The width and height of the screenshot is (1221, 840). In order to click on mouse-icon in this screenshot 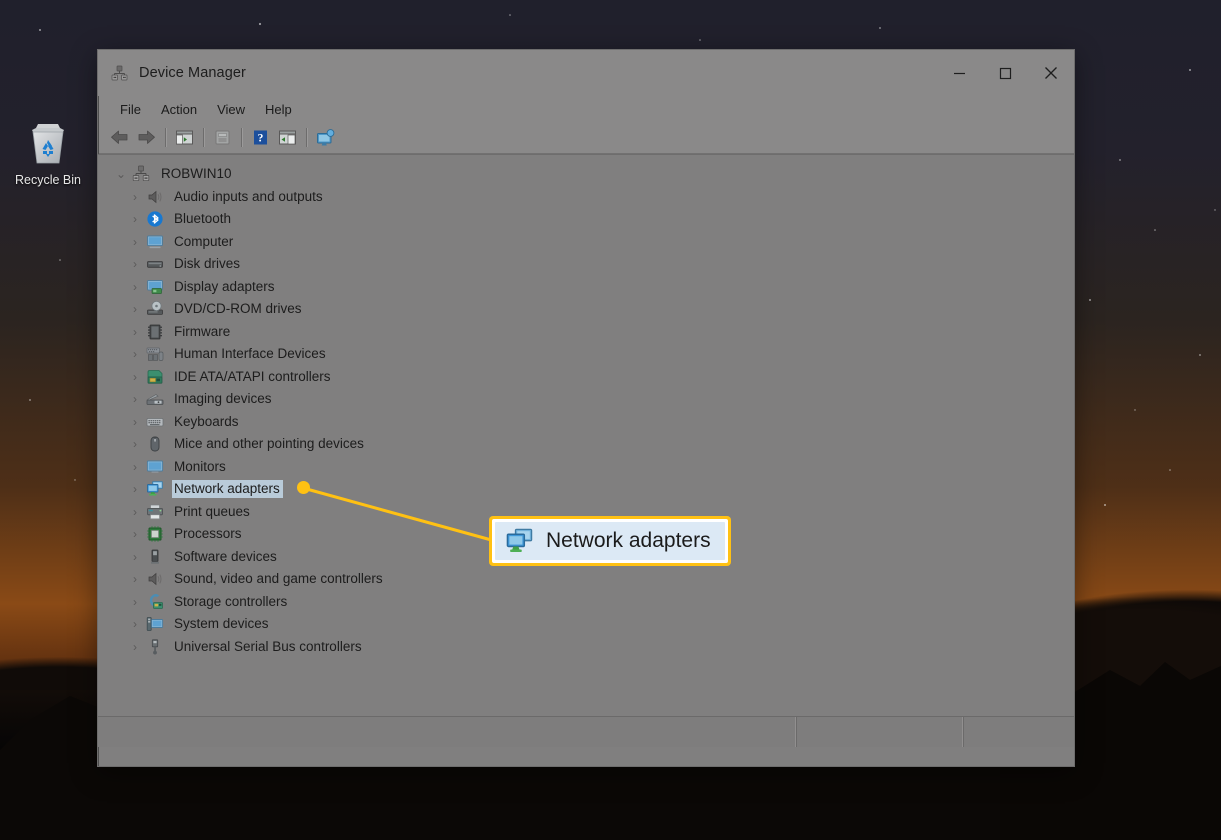, I will do `click(155, 444)`.